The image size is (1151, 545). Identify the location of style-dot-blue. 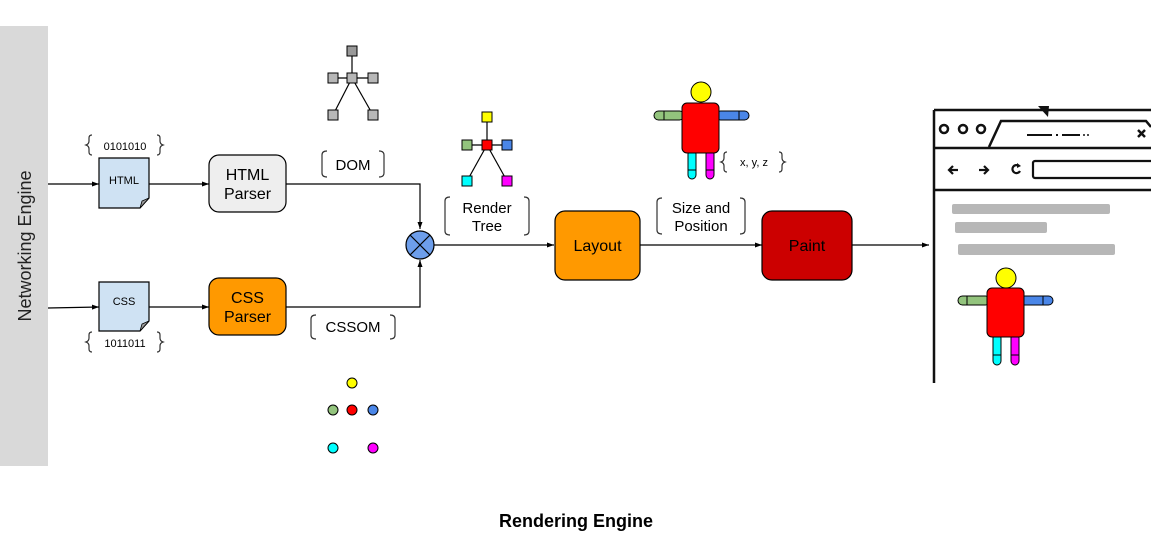
(373, 410).